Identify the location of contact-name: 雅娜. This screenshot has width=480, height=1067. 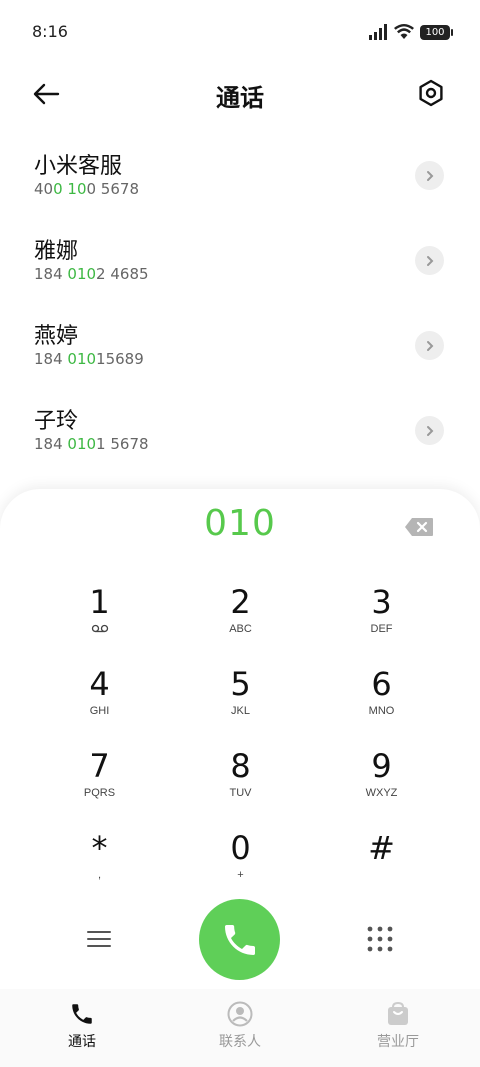
(56, 251).